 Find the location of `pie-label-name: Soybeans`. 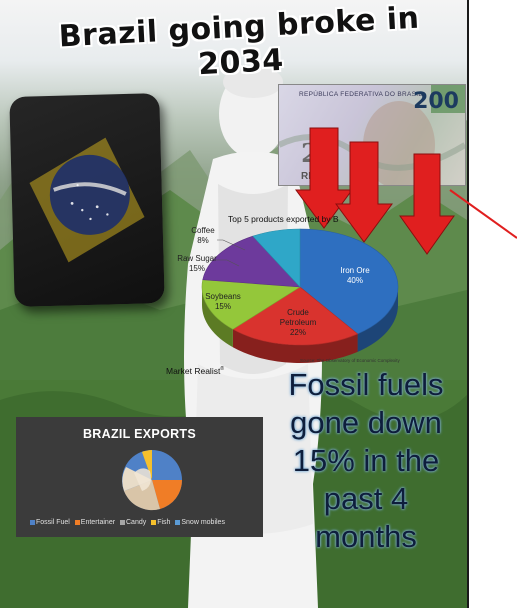

pie-label-name: Soybeans is located at coordinates (223, 296).